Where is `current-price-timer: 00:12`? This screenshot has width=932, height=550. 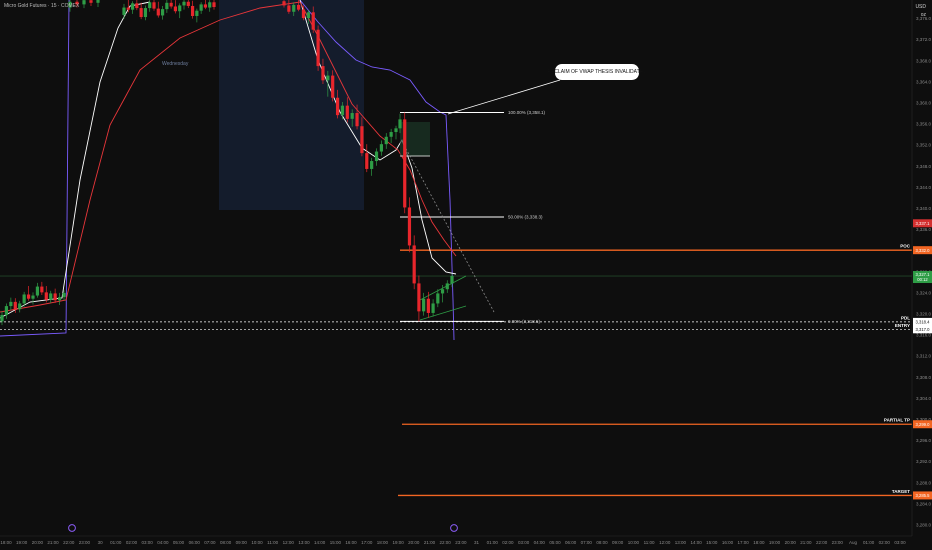
current-price-timer: 00:12 is located at coordinates (922, 279).